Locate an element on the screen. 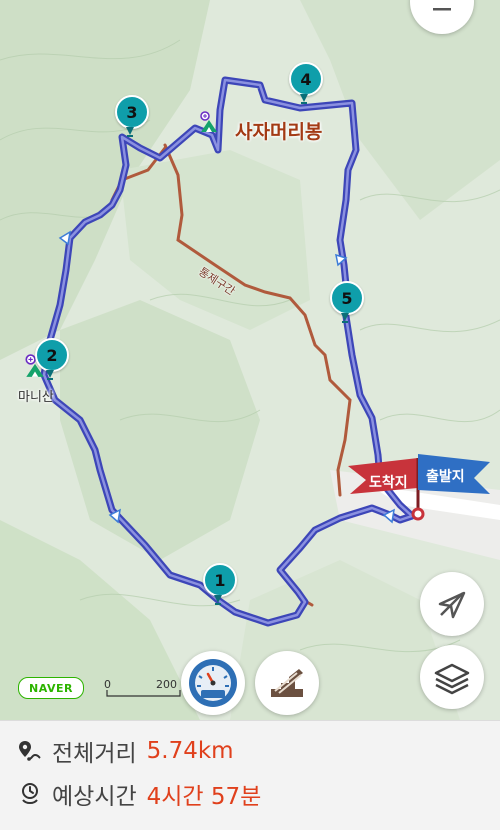 The width and height of the screenshot is (500, 830). location-off-icon is located at coordinates (452, 605).